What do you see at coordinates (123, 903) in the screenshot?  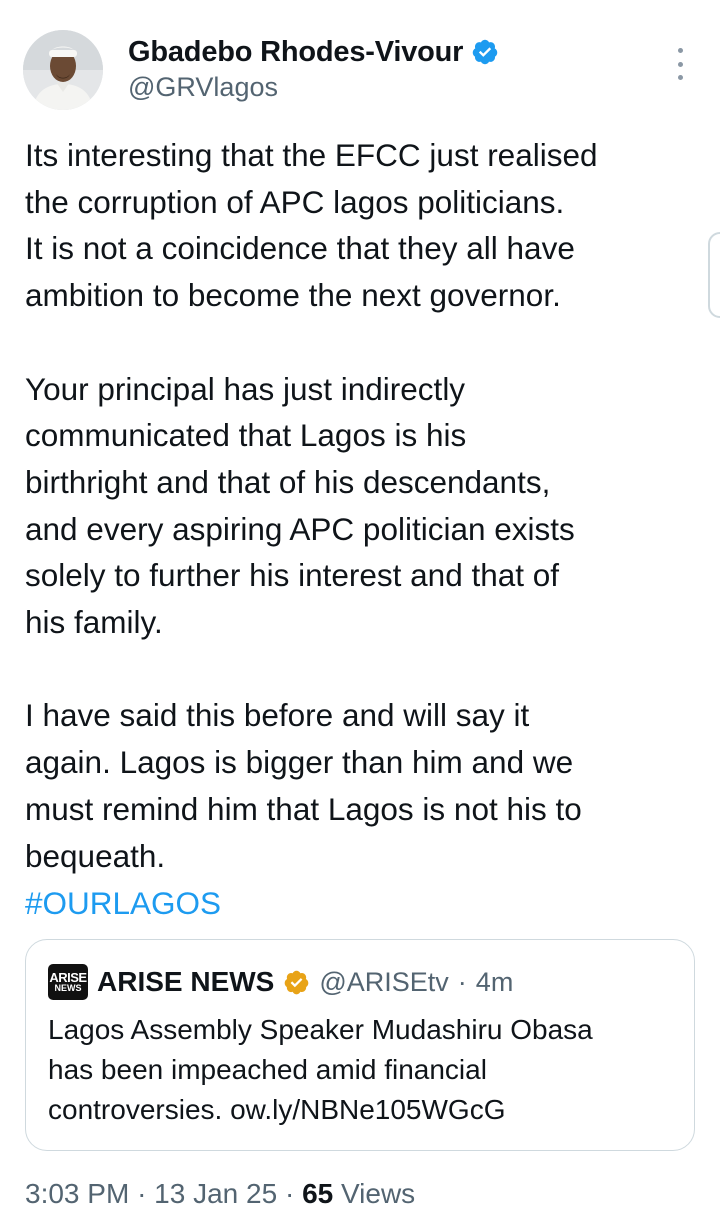 I see `hashtag-link: #OURLAGOS` at bounding box center [123, 903].